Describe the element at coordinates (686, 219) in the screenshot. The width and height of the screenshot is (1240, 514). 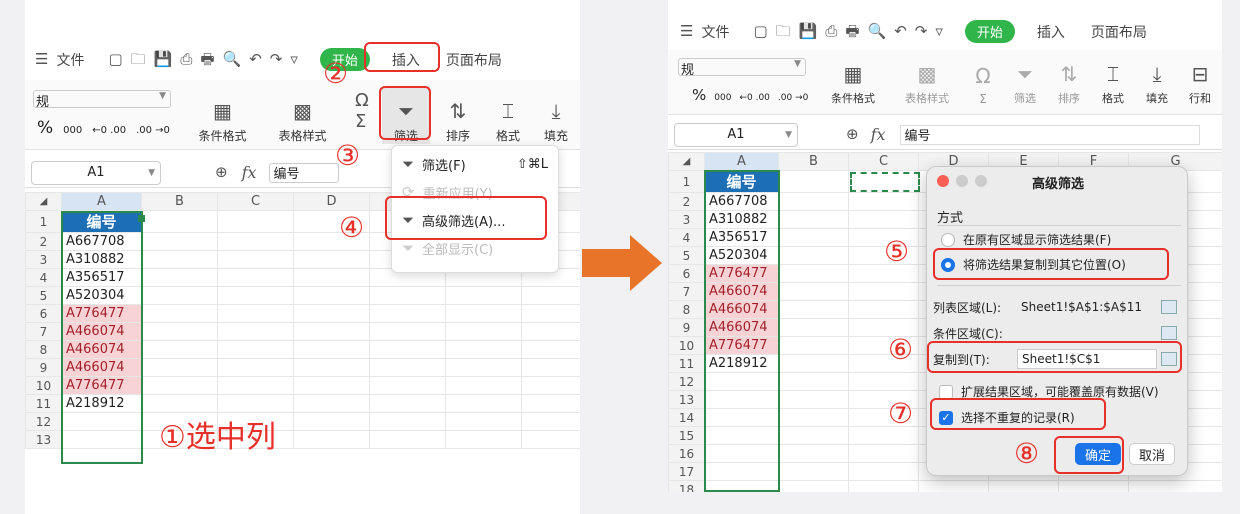
I see `row-header: 3` at that location.